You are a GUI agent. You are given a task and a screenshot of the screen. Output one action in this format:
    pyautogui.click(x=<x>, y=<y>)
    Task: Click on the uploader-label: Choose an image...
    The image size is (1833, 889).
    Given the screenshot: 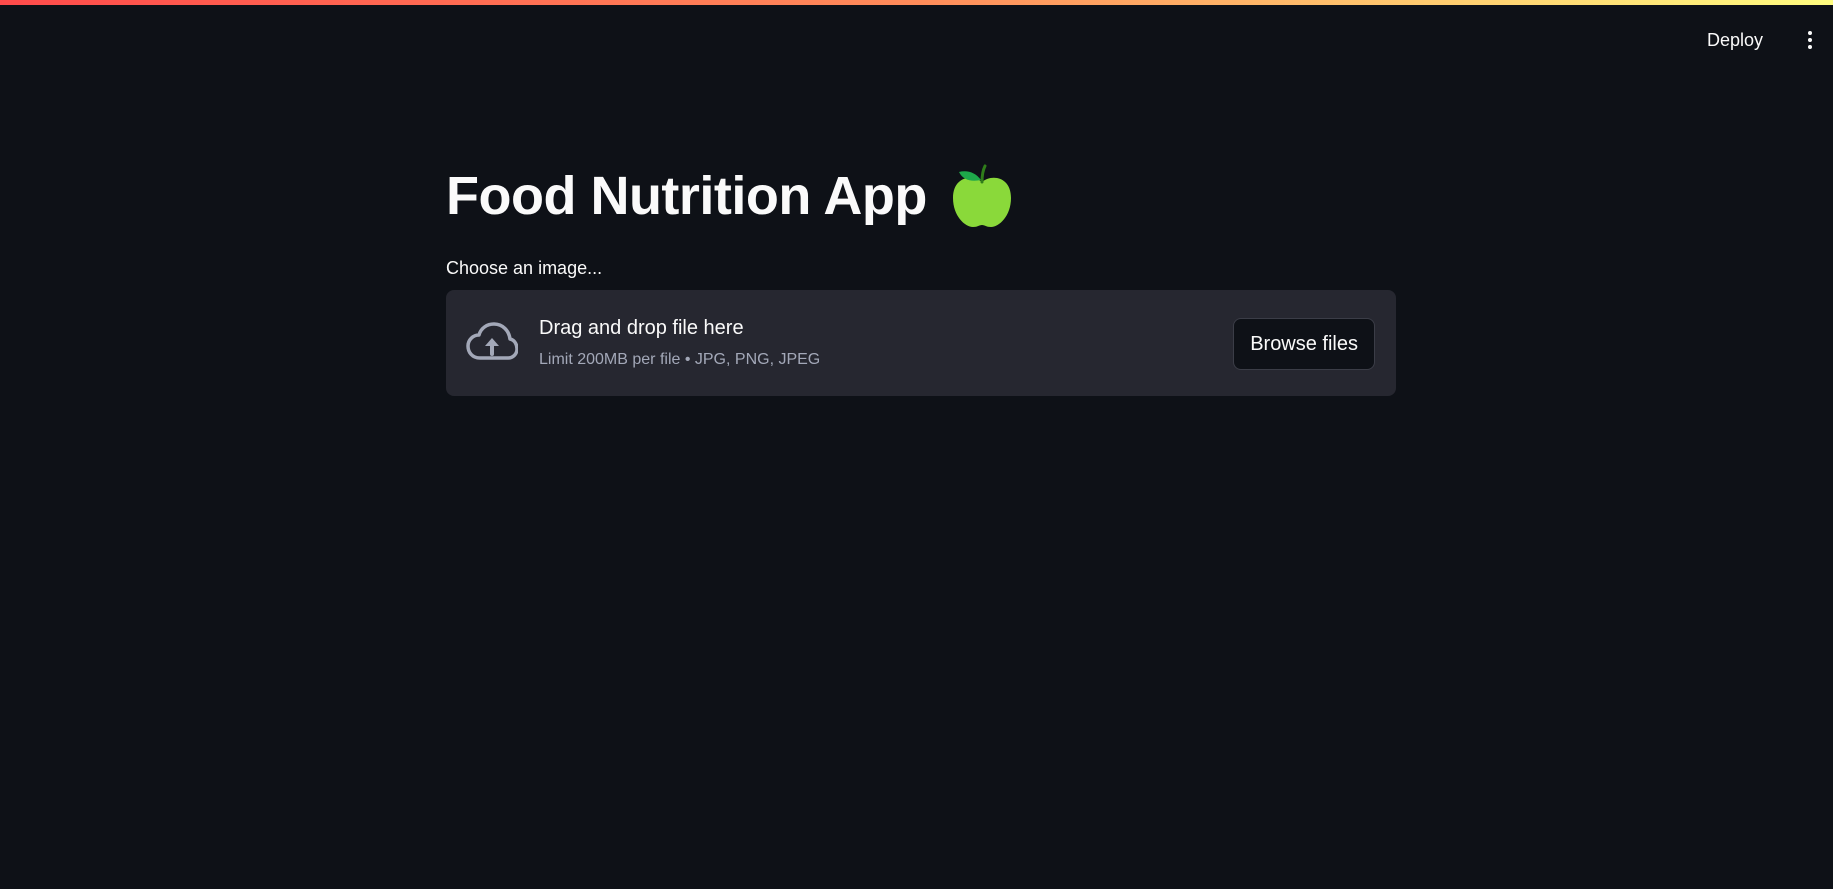 What is the action you would take?
    pyautogui.click(x=524, y=268)
    